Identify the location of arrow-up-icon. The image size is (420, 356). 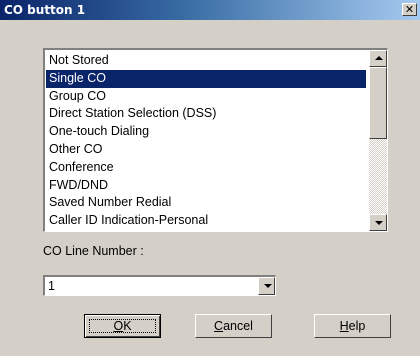
(379, 58).